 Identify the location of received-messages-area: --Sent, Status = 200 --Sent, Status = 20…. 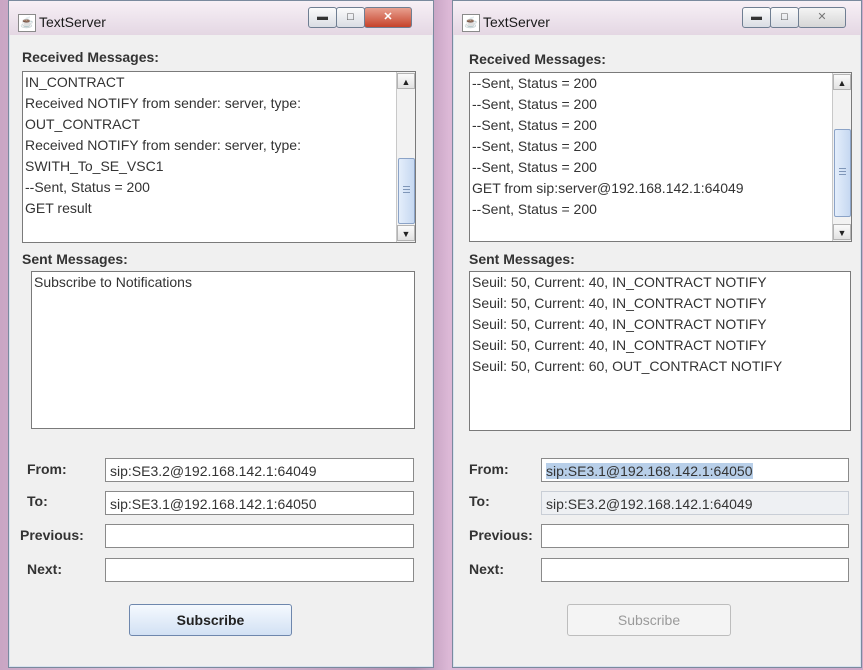
(660, 157).